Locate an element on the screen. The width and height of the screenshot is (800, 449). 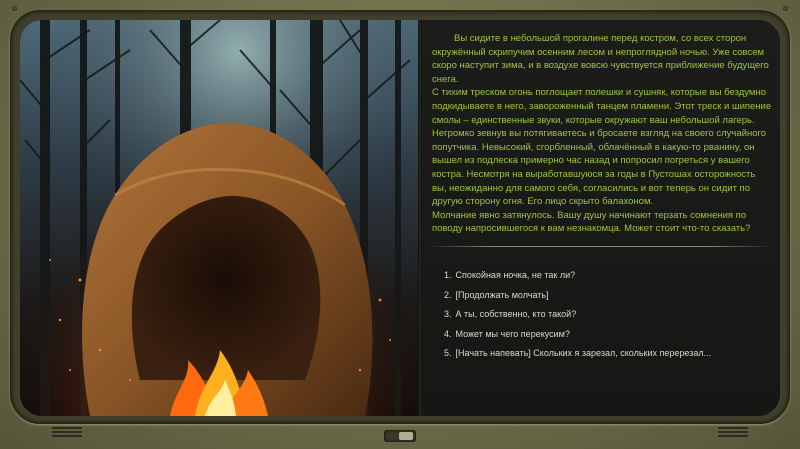
power-switch is located at coordinates (400, 436).